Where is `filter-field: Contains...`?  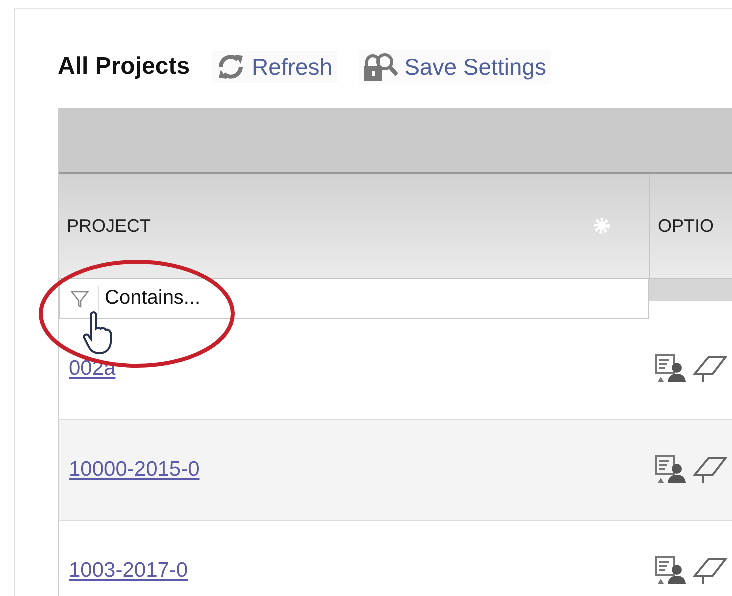 filter-field: Contains... is located at coordinates (354, 299).